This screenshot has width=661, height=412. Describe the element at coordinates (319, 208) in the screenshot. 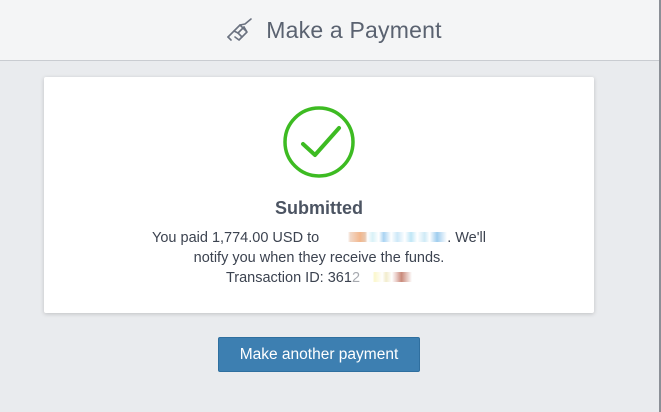

I see `status-heading: Submitted` at that location.